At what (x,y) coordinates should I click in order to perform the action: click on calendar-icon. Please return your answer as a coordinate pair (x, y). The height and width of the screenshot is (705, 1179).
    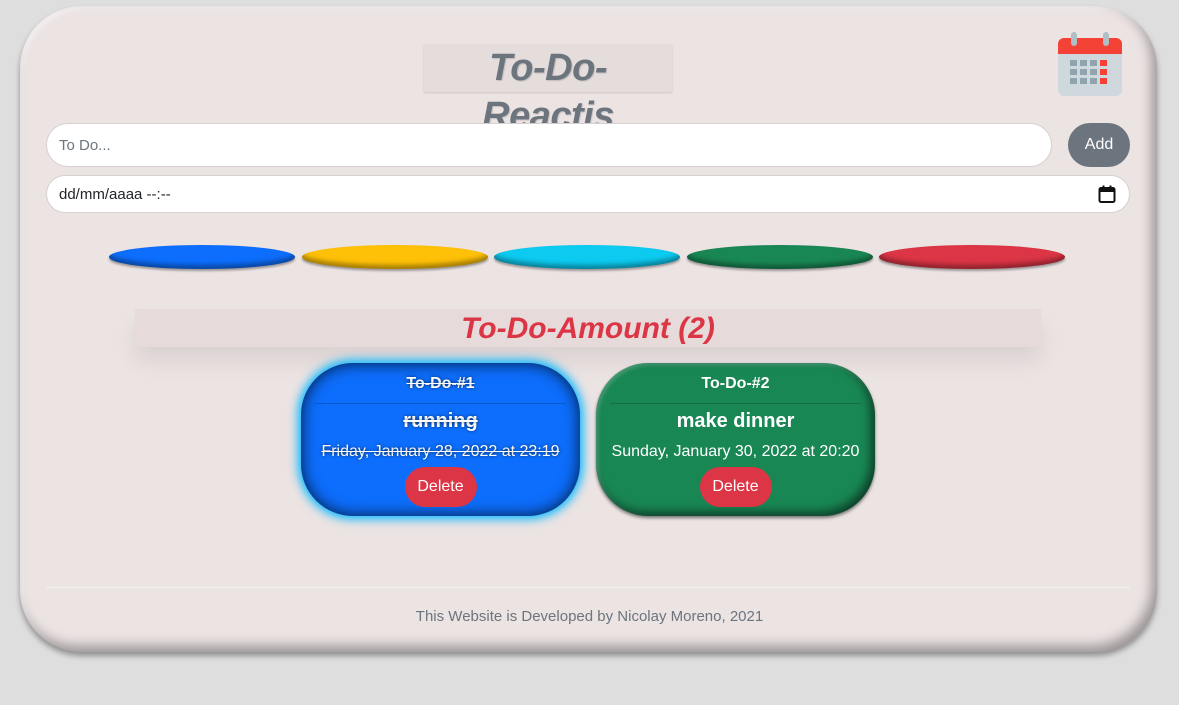
    Looking at the image, I should click on (1090, 64).